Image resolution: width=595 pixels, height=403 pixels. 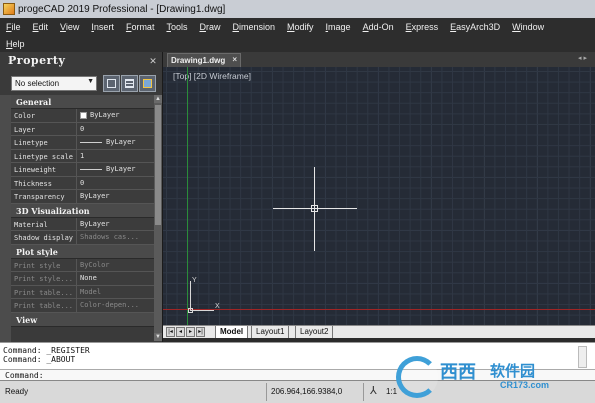 What do you see at coordinates (253, 27) in the screenshot?
I see `menu-dimension: Dimension` at bounding box center [253, 27].